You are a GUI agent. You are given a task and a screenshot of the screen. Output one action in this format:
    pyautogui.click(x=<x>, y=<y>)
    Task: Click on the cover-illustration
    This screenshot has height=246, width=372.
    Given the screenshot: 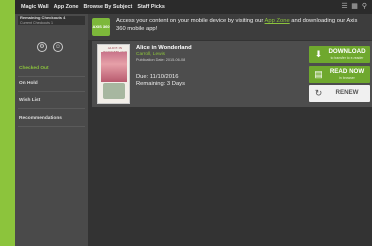 What is the action you would take?
    pyautogui.click(x=114, y=67)
    